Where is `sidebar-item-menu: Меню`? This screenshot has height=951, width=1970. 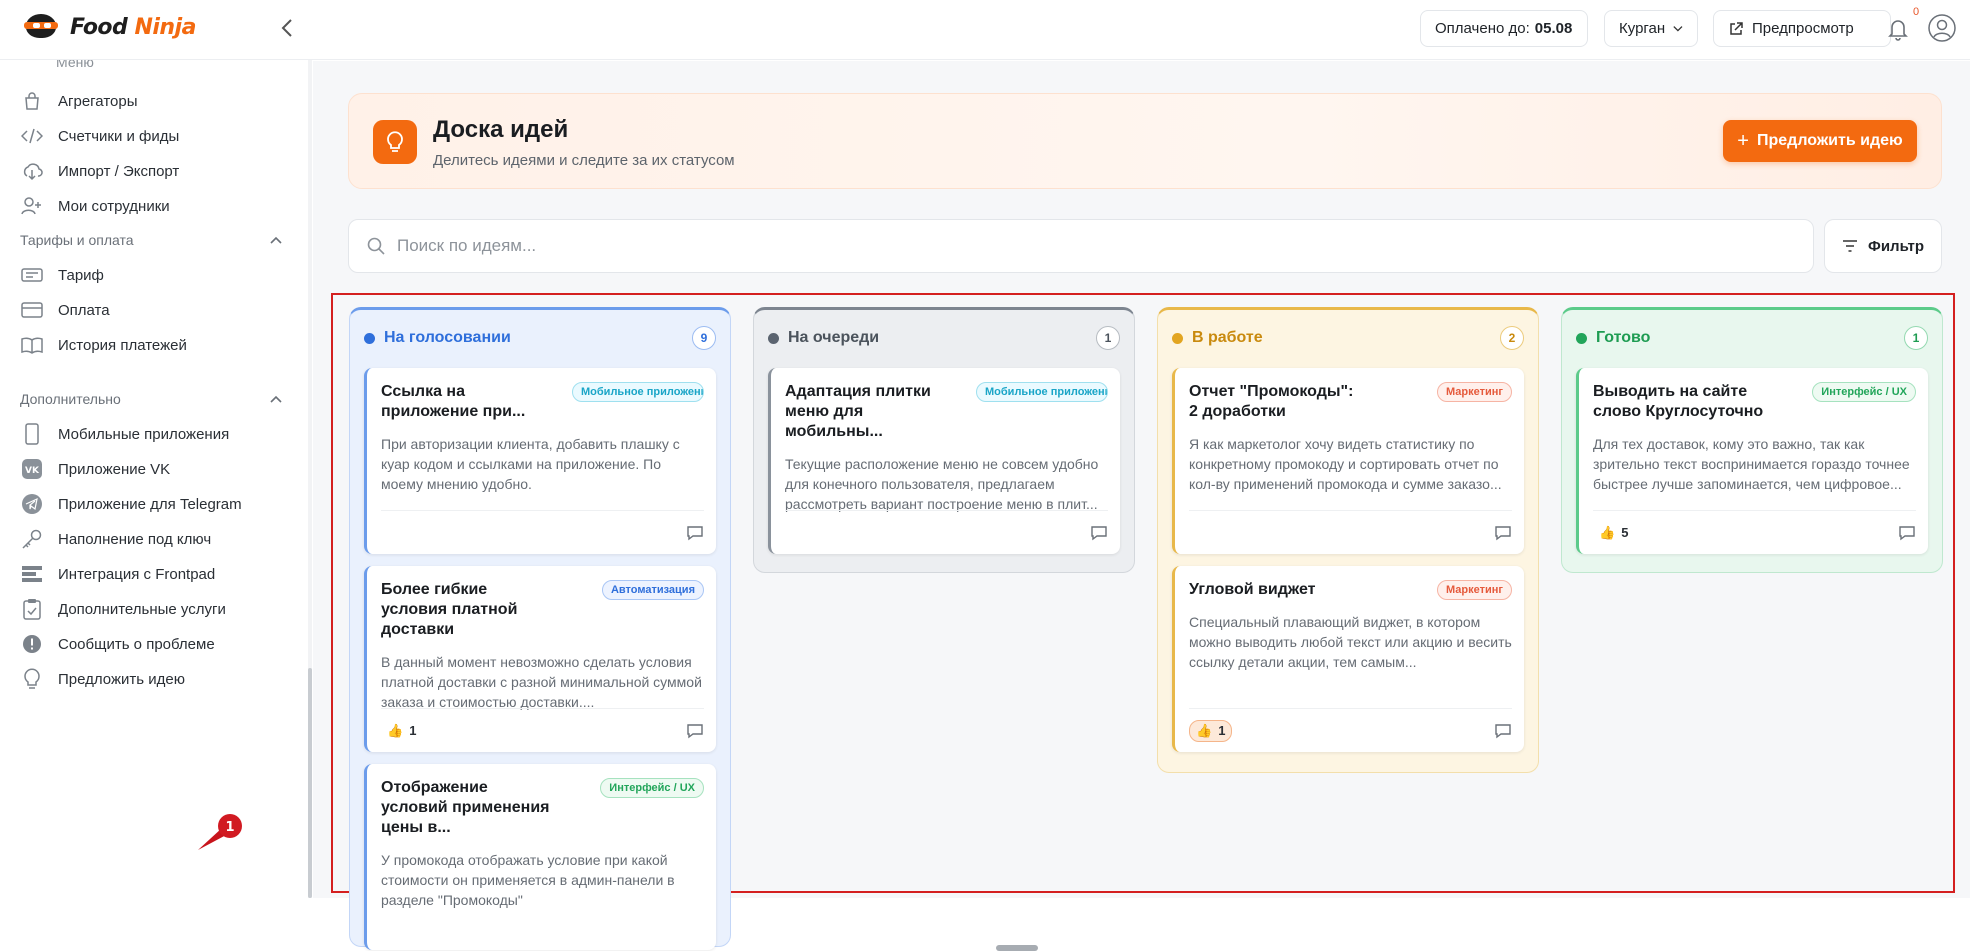 sidebar-item-menu: Меню is located at coordinates (75, 65).